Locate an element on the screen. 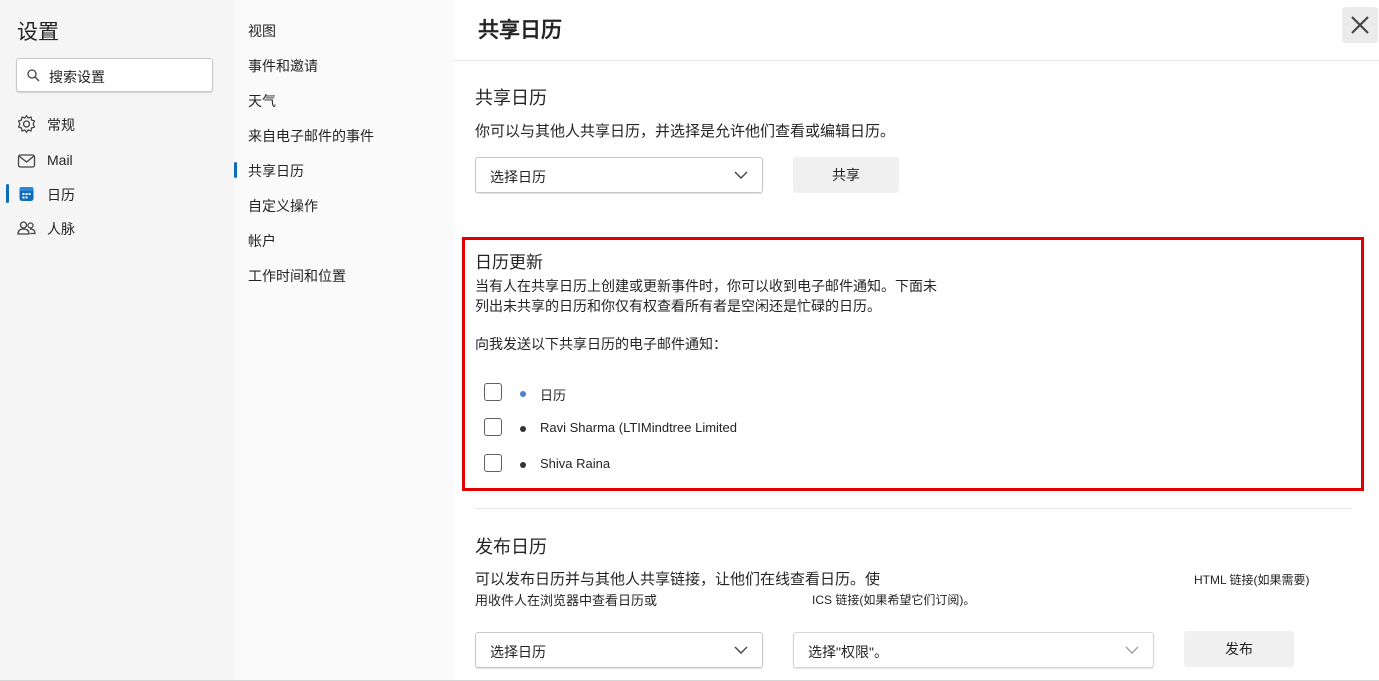 The width and height of the screenshot is (1379, 681). share-calendar-select: 选择日历 is located at coordinates (619, 175).